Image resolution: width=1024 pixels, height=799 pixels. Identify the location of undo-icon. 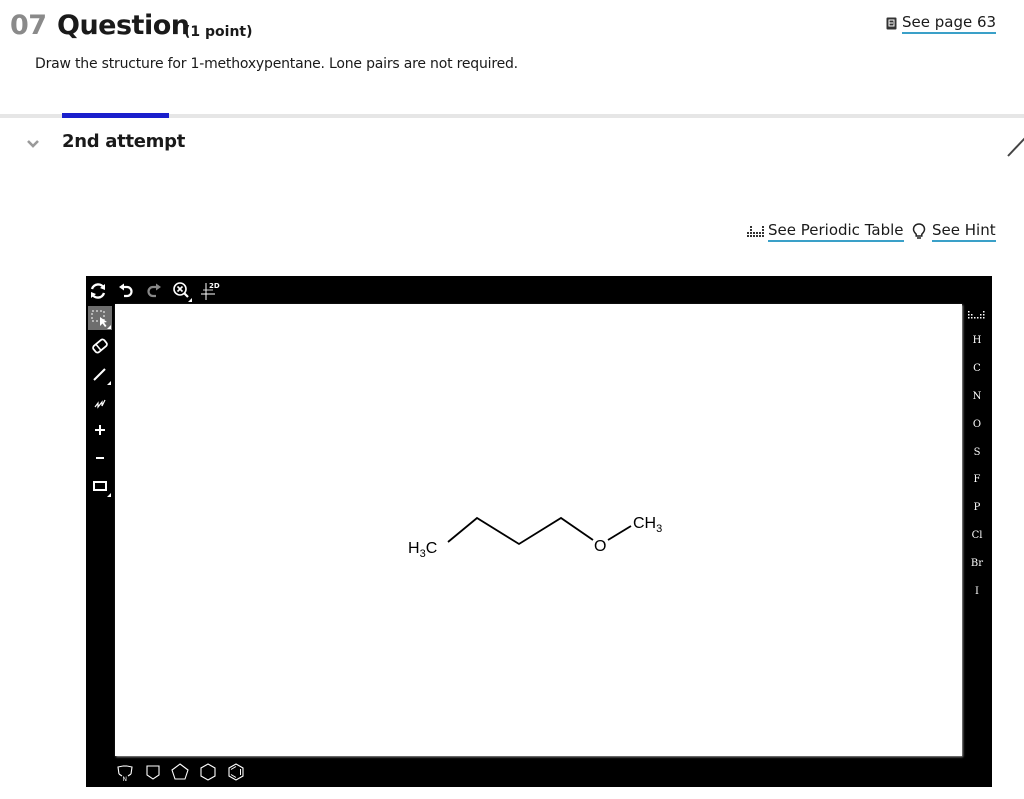
(126, 291).